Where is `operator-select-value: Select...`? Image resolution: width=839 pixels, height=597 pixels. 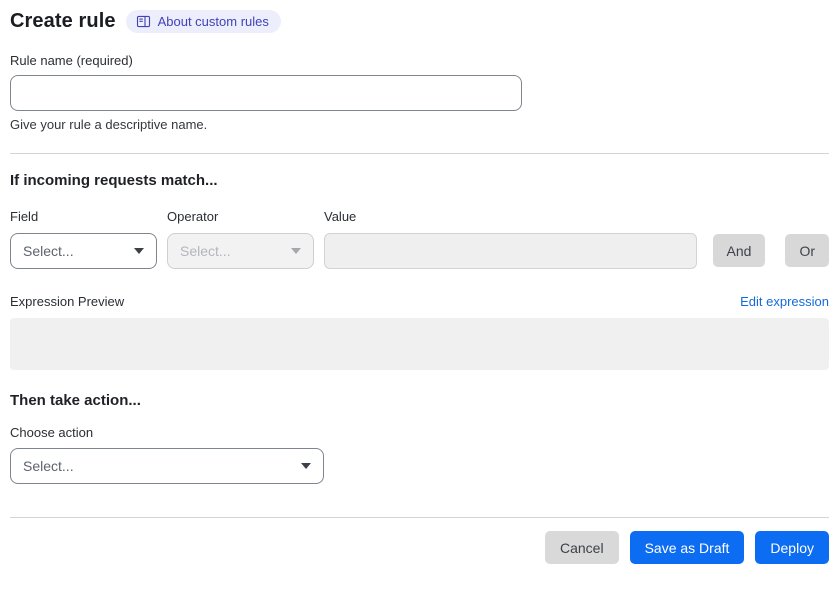 operator-select-value: Select... is located at coordinates (205, 251).